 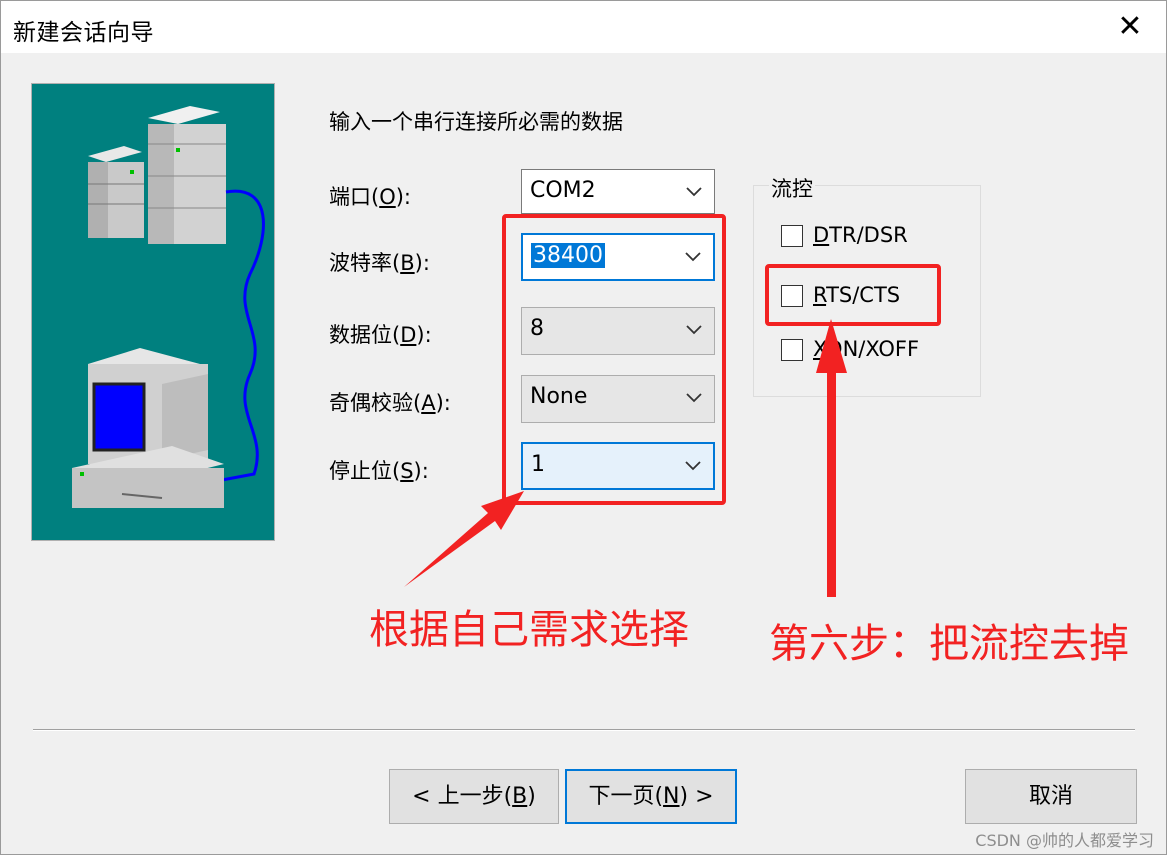 What do you see at coordinates (1051, 796) in the screenshot?
I see `cancel-button: 取消` at bounding box center [1051, 796].